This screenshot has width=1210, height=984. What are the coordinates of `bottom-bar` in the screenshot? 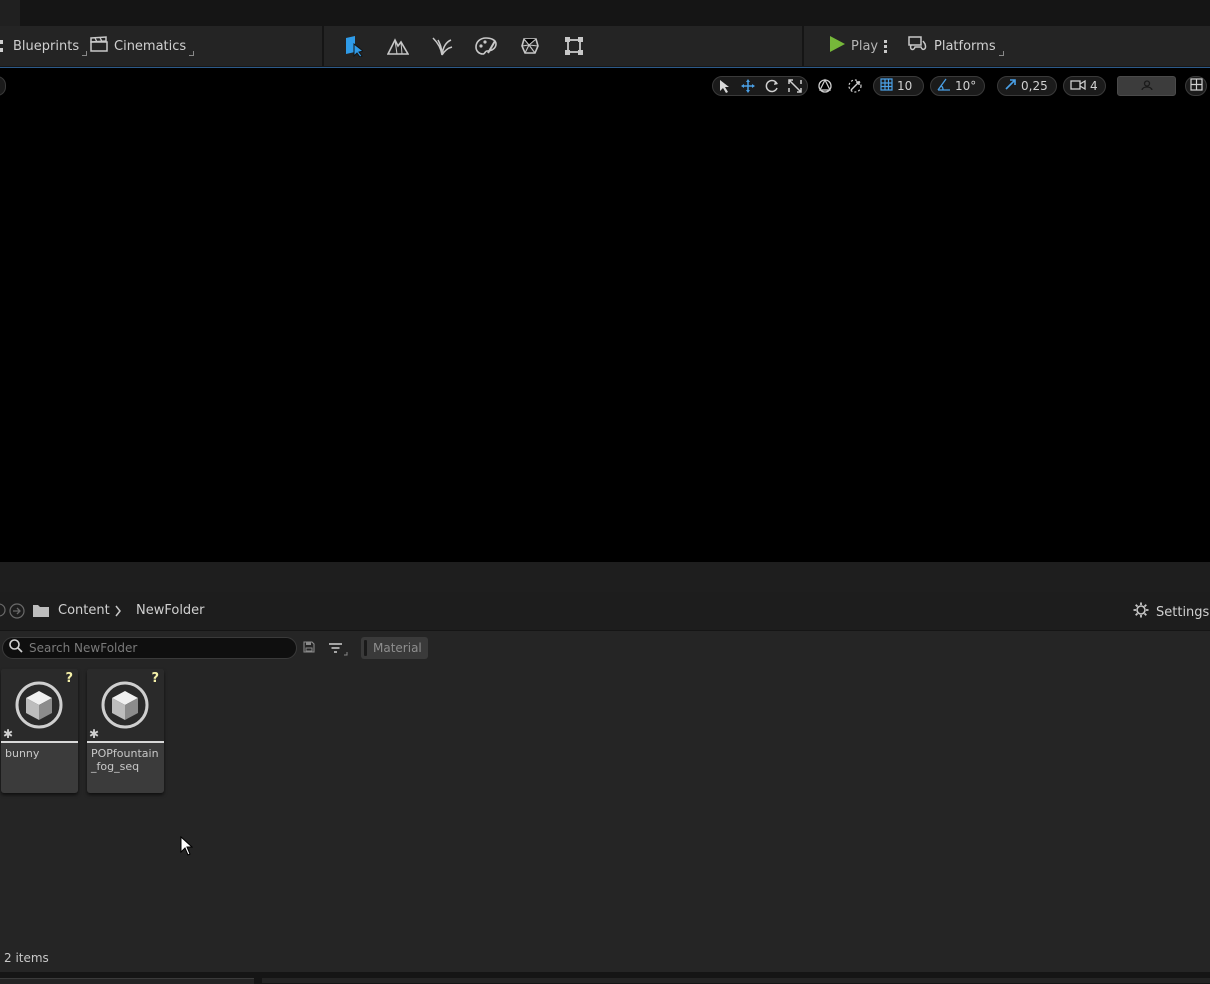 It's located at (605, 978).